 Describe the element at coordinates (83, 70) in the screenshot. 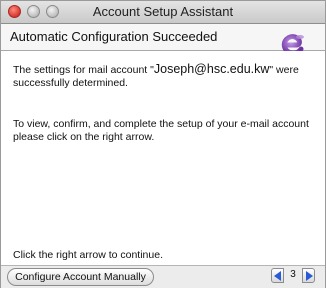

I see `success-message-prefix: The settings for mail account "` at that location.